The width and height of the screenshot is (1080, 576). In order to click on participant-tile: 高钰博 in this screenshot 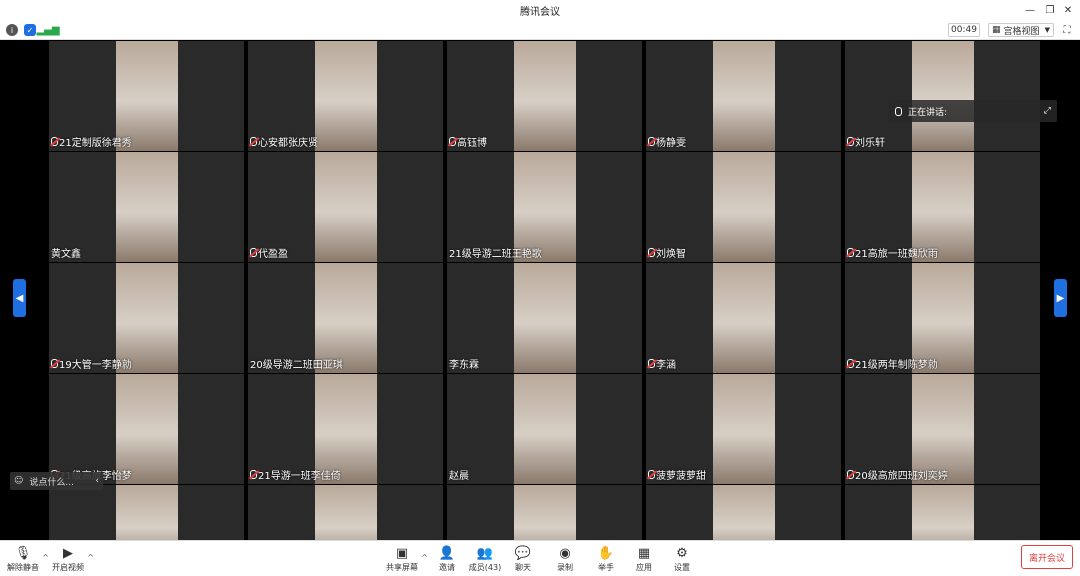, I will do `click(544, 96)`.